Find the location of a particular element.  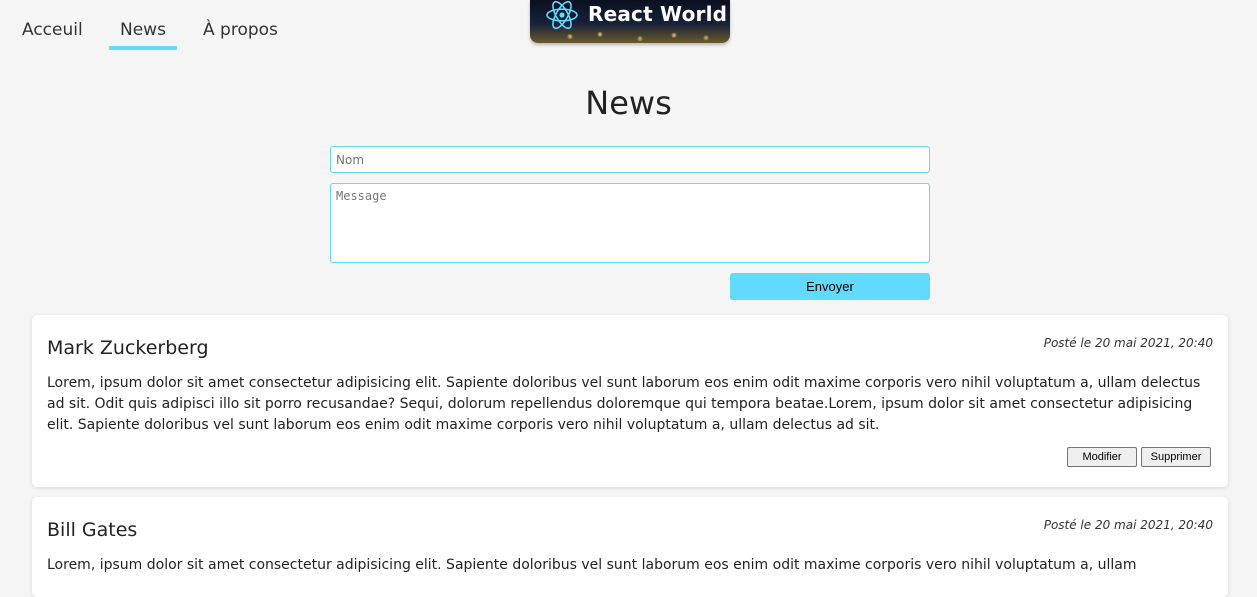

nav-item-acceuil: Acceuil is located at coordinates (52, 35).